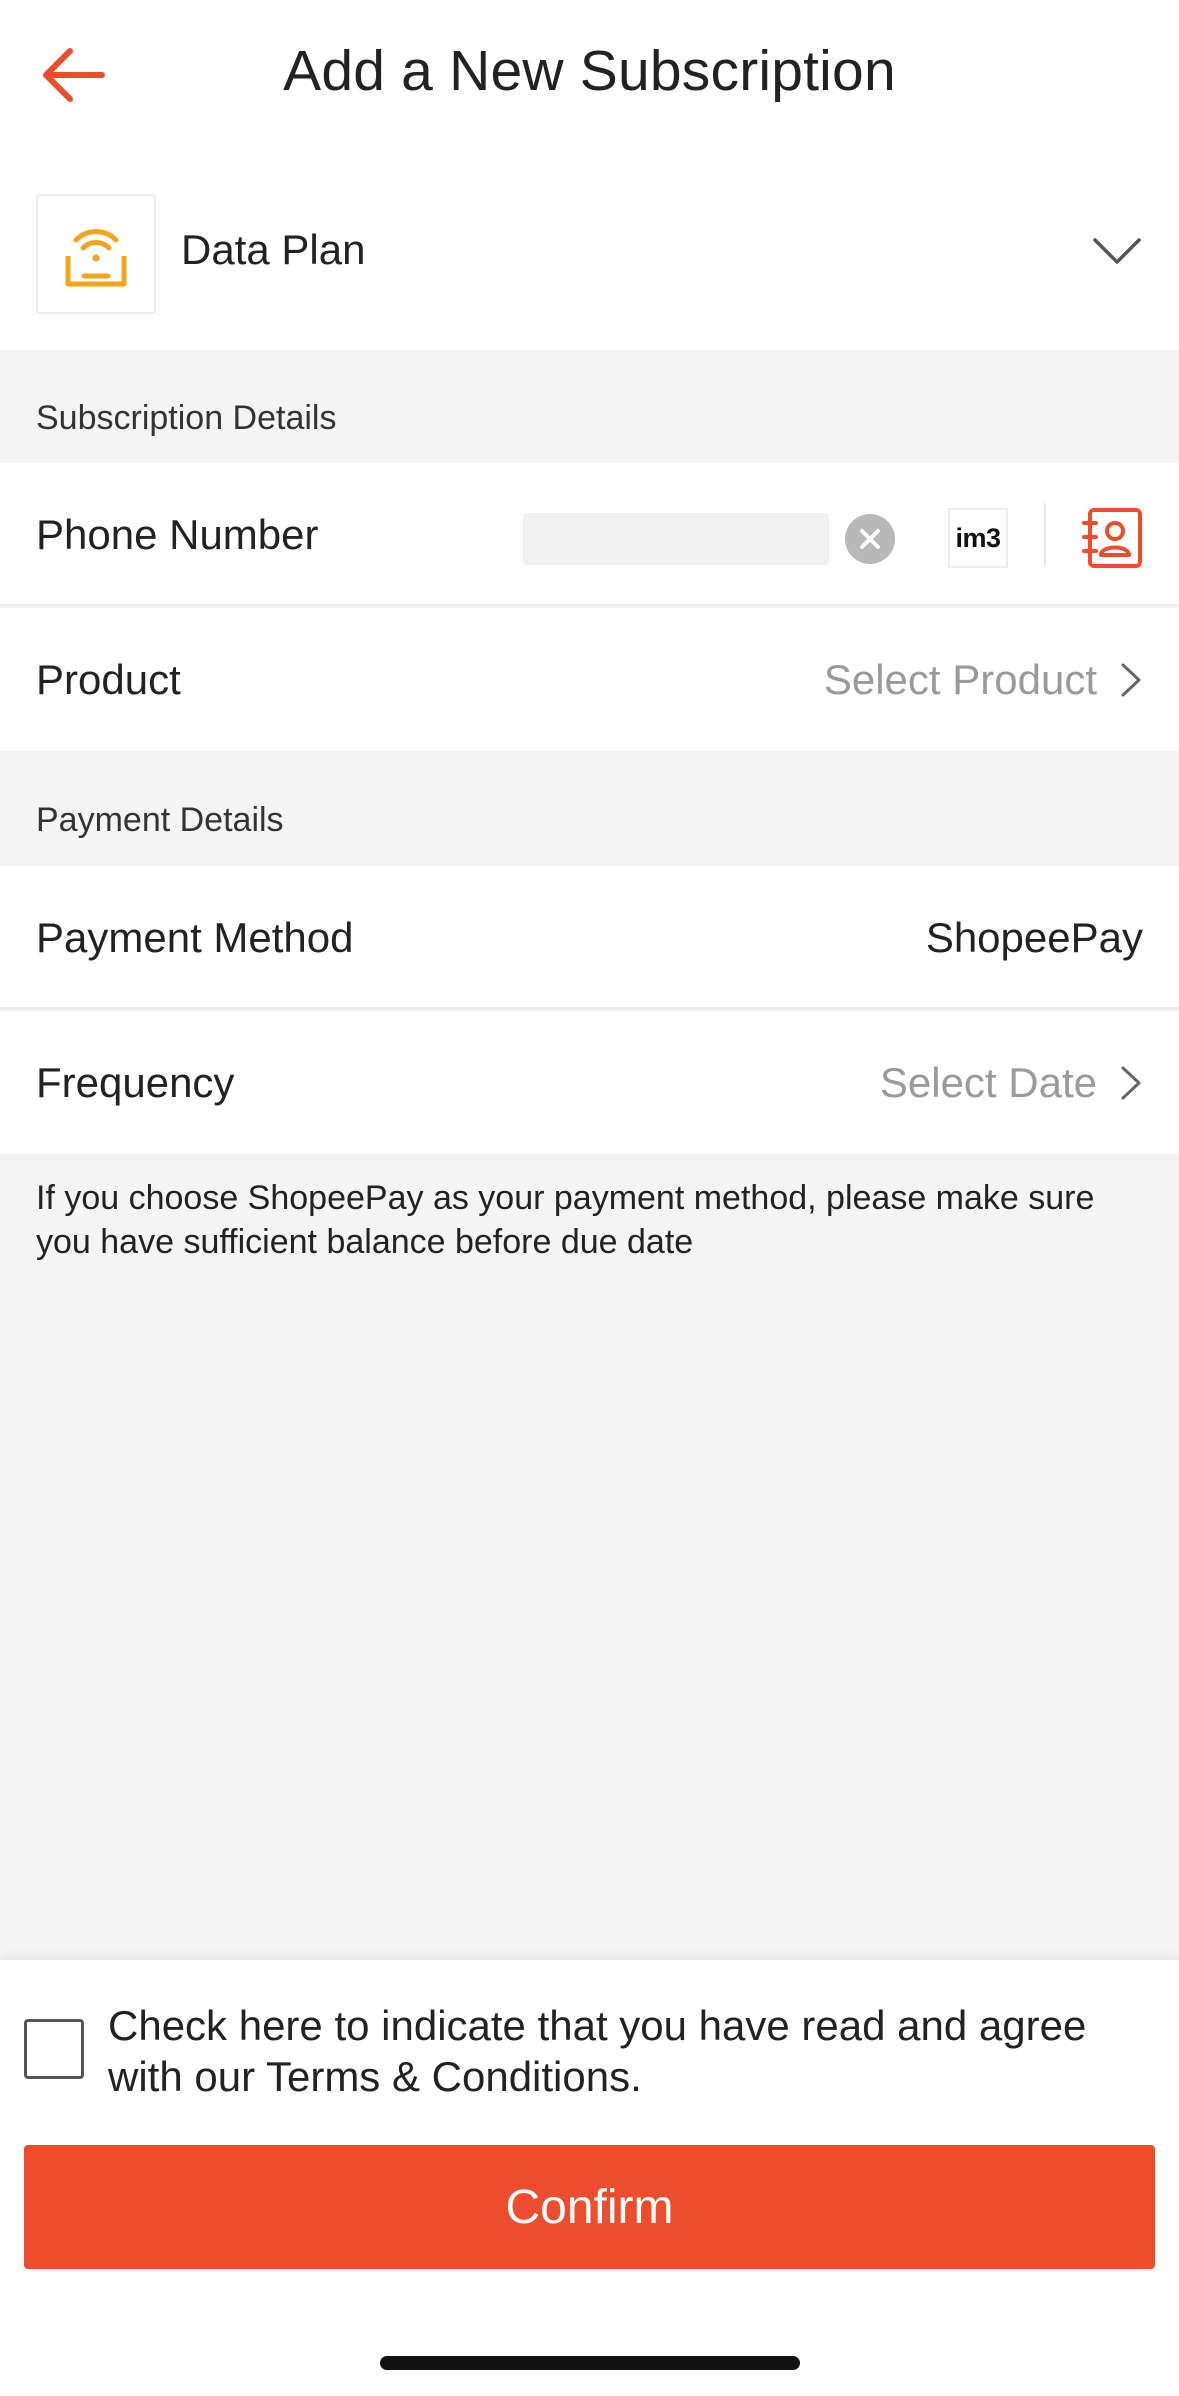 The image size is (1179, 2396). What do you see at coordinates (988, 1082) in the screenshot?
I see `frequency-placeholder: Select Date` at bounding box center [988, 1082].